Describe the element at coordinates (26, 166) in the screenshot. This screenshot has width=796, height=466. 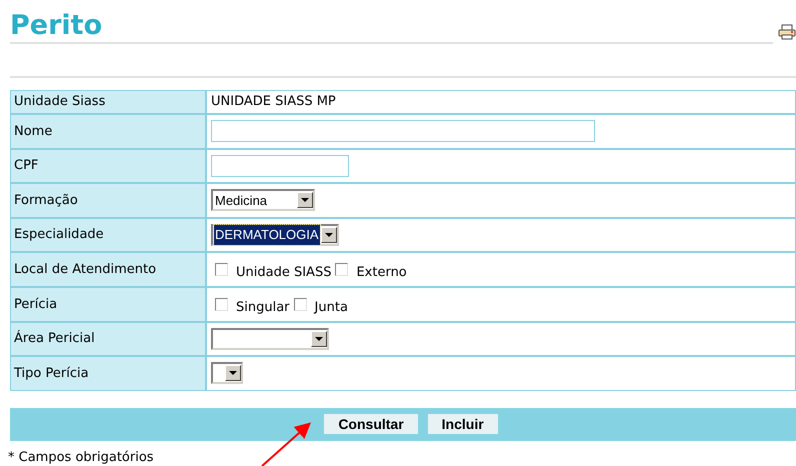
I see `field-label: CPF` at that location.